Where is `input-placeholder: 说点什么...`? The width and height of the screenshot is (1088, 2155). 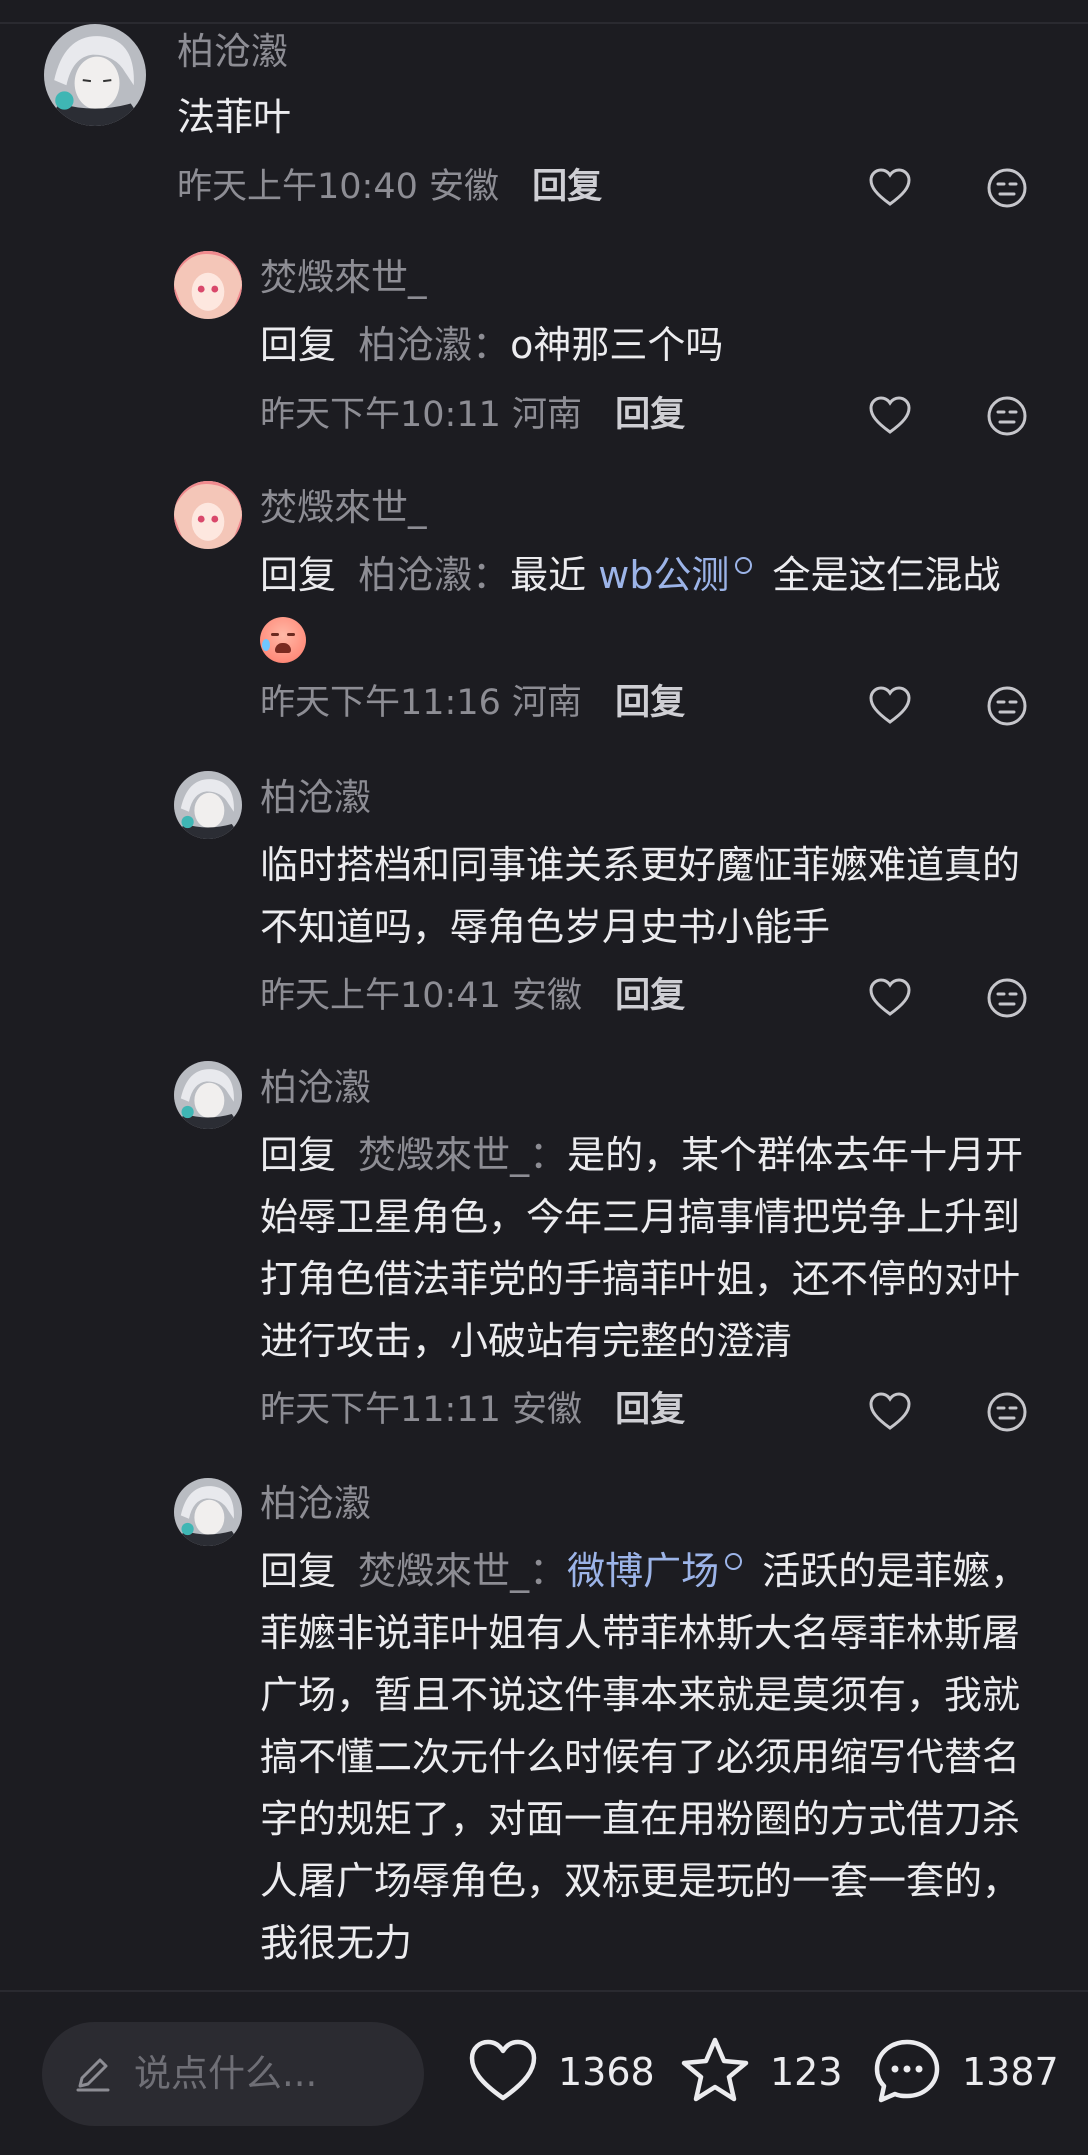 input-placeholder: 说点什么... is located at coordinates (226, 2073).